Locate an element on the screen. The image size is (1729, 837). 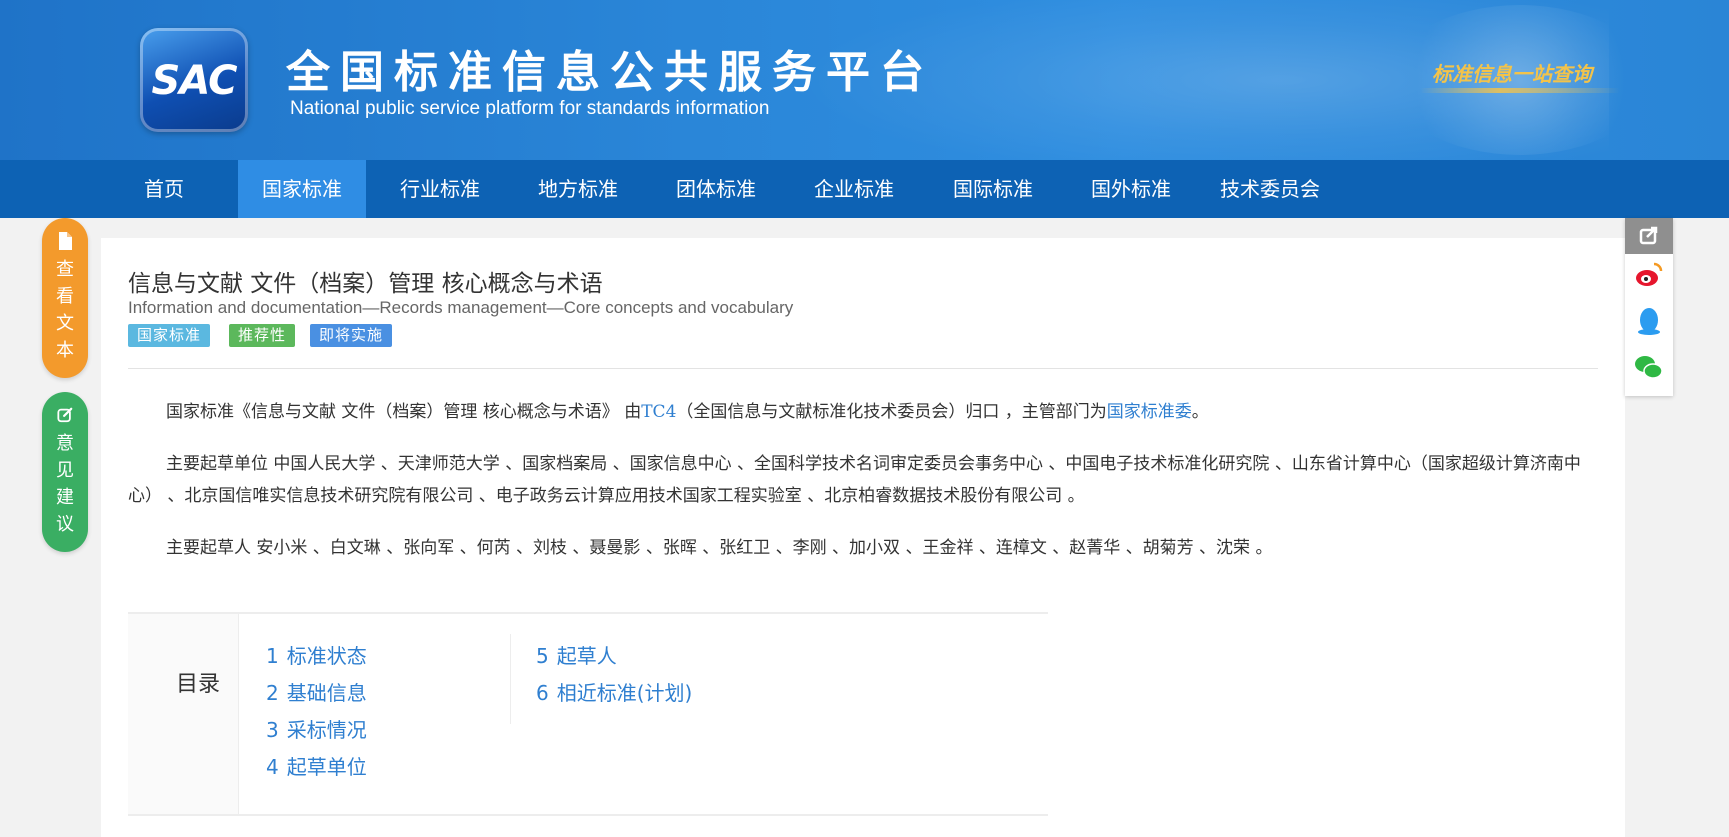
toc-num: 3 is located at coordinates (272, 730).